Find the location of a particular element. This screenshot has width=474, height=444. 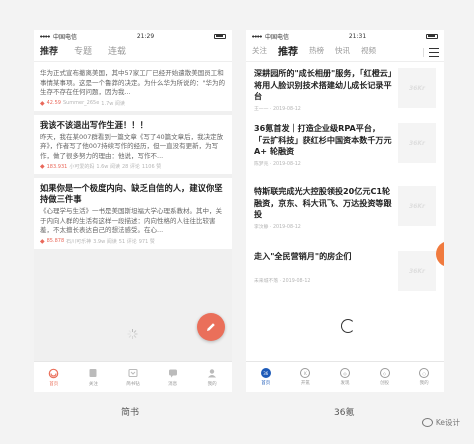

caption-36kr: 36氪 is located at coordinates (344, 413).